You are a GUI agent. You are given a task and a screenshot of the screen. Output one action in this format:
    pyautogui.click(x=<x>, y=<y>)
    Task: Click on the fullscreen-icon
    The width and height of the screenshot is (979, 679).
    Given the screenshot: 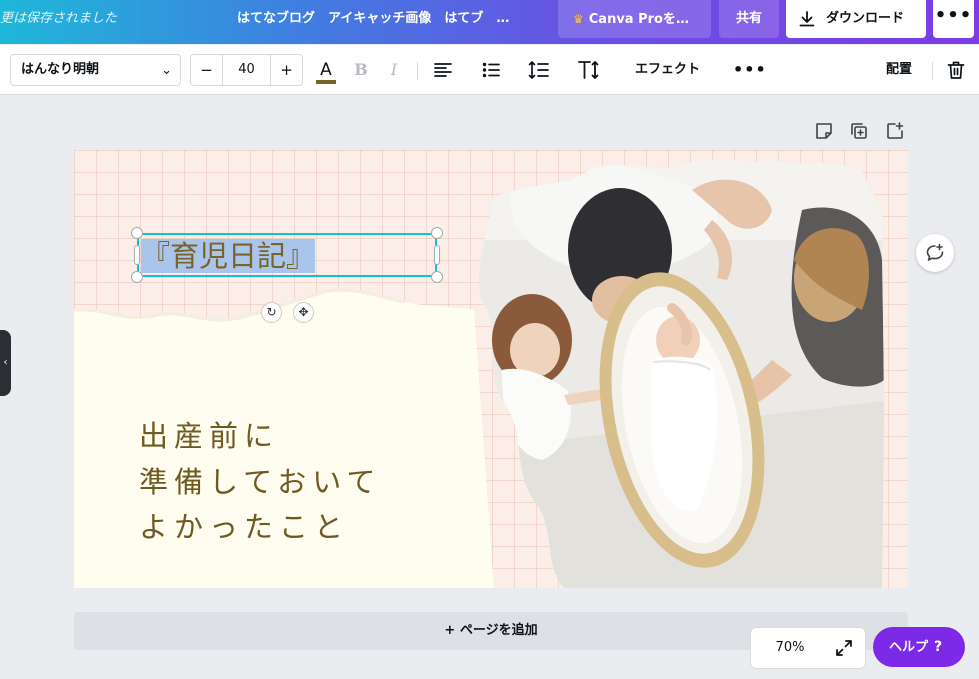 What is the action you would take?
    pyautogui.click(x=844, y=648)
    